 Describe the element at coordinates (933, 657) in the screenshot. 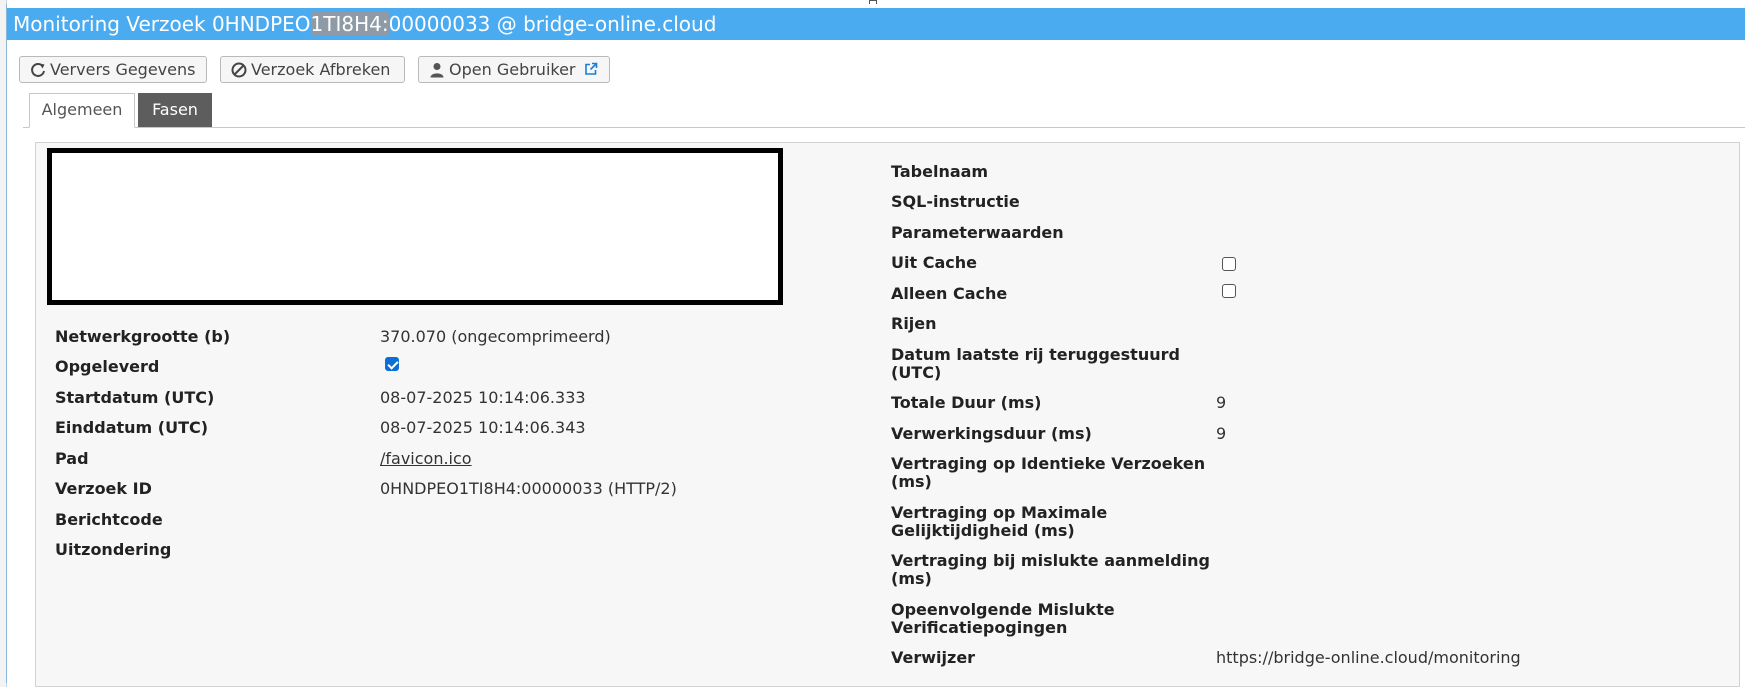

I see `referrer-label: Verwijzer` at that location.